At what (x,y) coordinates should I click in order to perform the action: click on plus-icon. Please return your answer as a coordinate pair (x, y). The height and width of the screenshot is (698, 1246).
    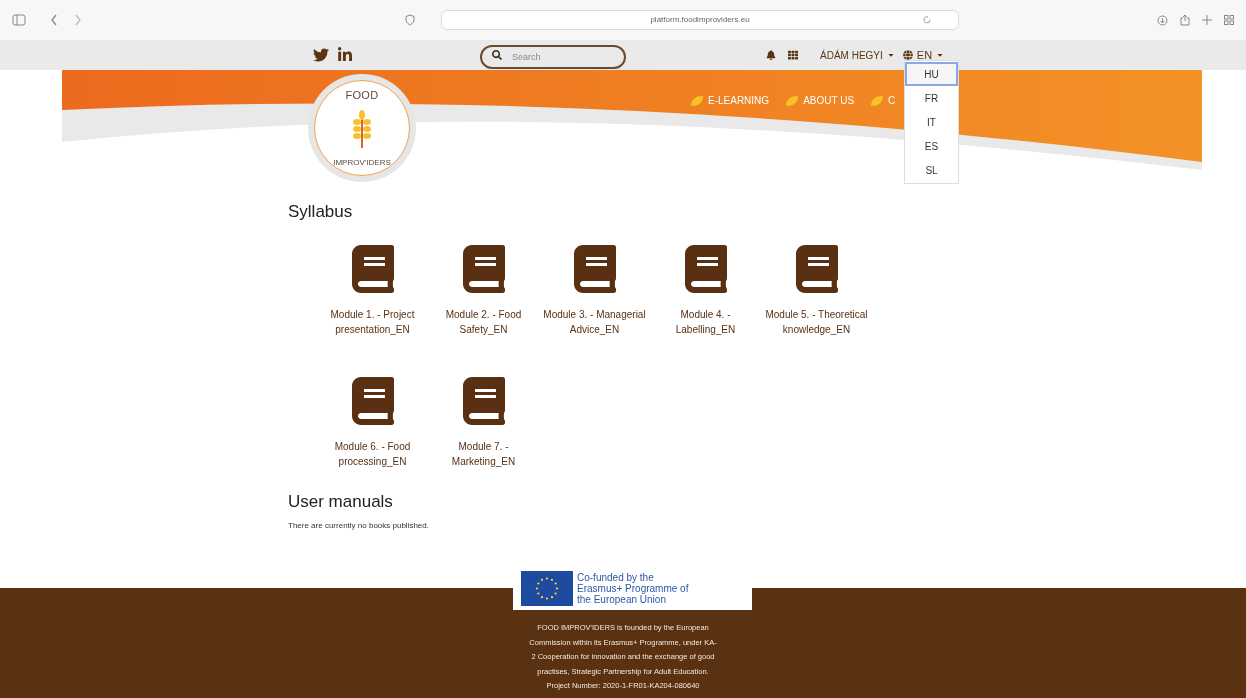
    Looking at the image, I should click on (1207, 20).